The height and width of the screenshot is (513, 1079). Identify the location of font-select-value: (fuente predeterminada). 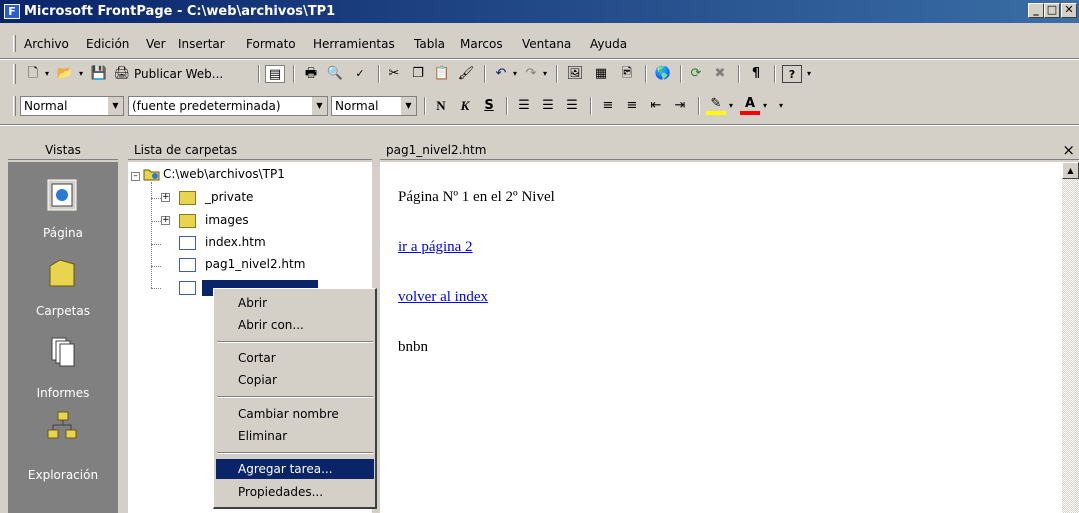
(206, 106).